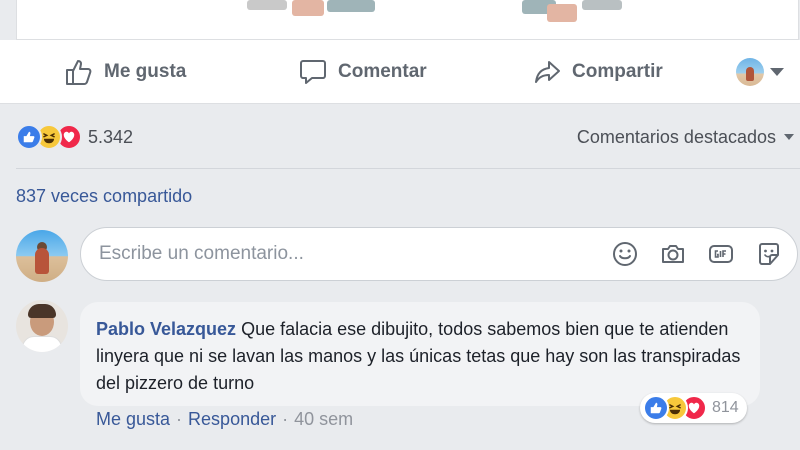 The height and width of the screenshot is (450, 800). I want to click on share-count-link: 837 veces compartido, so click(104, 196).